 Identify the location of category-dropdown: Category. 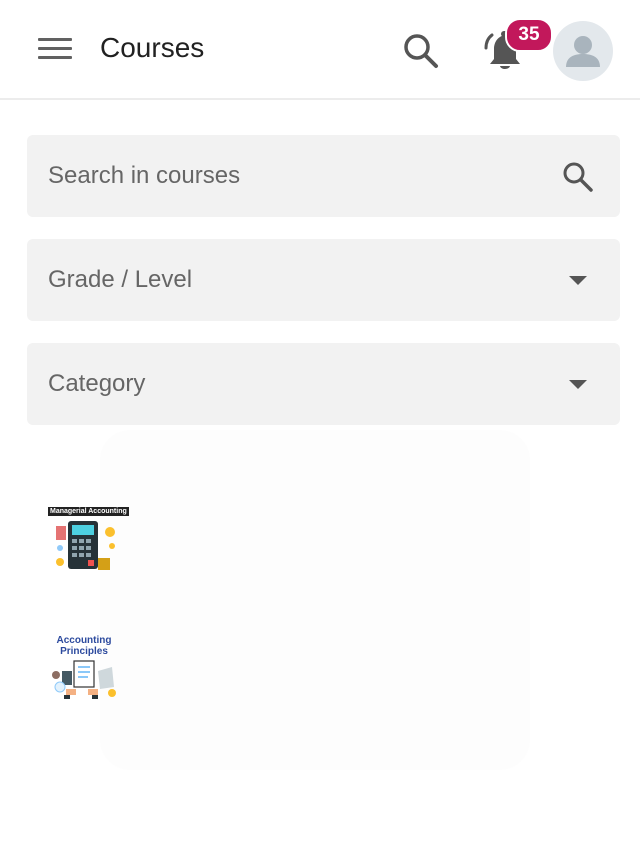
(323, 384).